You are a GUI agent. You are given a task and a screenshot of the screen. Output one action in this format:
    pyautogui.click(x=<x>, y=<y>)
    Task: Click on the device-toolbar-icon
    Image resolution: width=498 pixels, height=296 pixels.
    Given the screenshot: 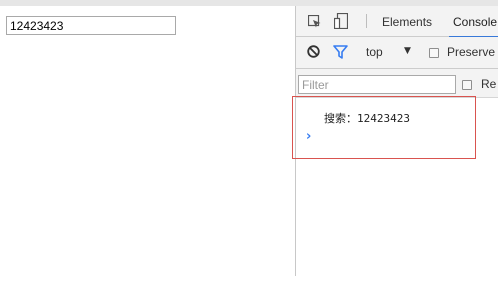 What is the action you would take?
    pyautogui.click(x=341, y=21)
    